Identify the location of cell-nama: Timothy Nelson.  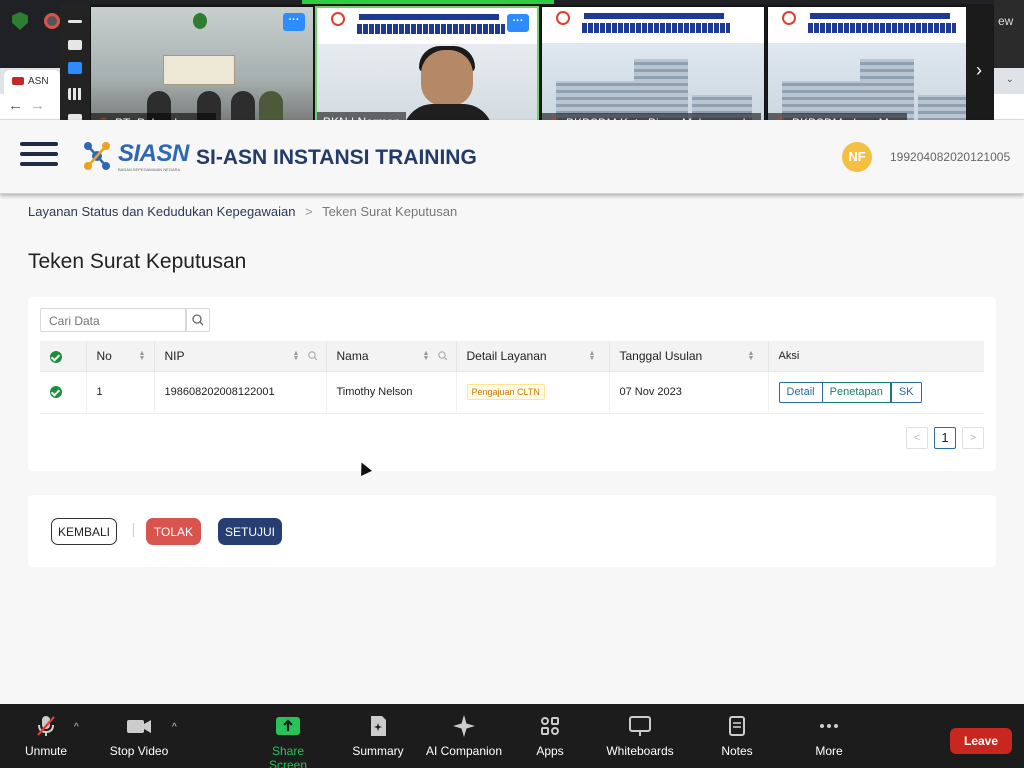
(391, 392).